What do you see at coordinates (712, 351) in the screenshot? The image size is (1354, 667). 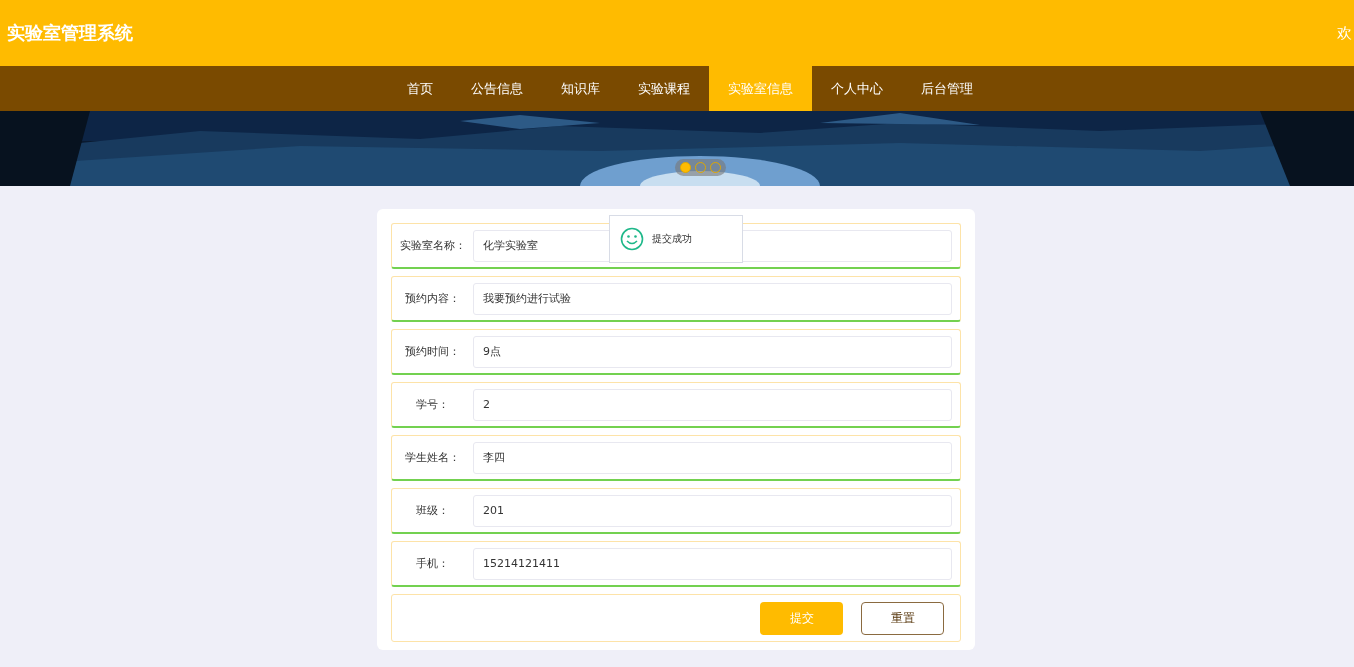 I see `input-field: 9点` at bounding box center [712, 351].